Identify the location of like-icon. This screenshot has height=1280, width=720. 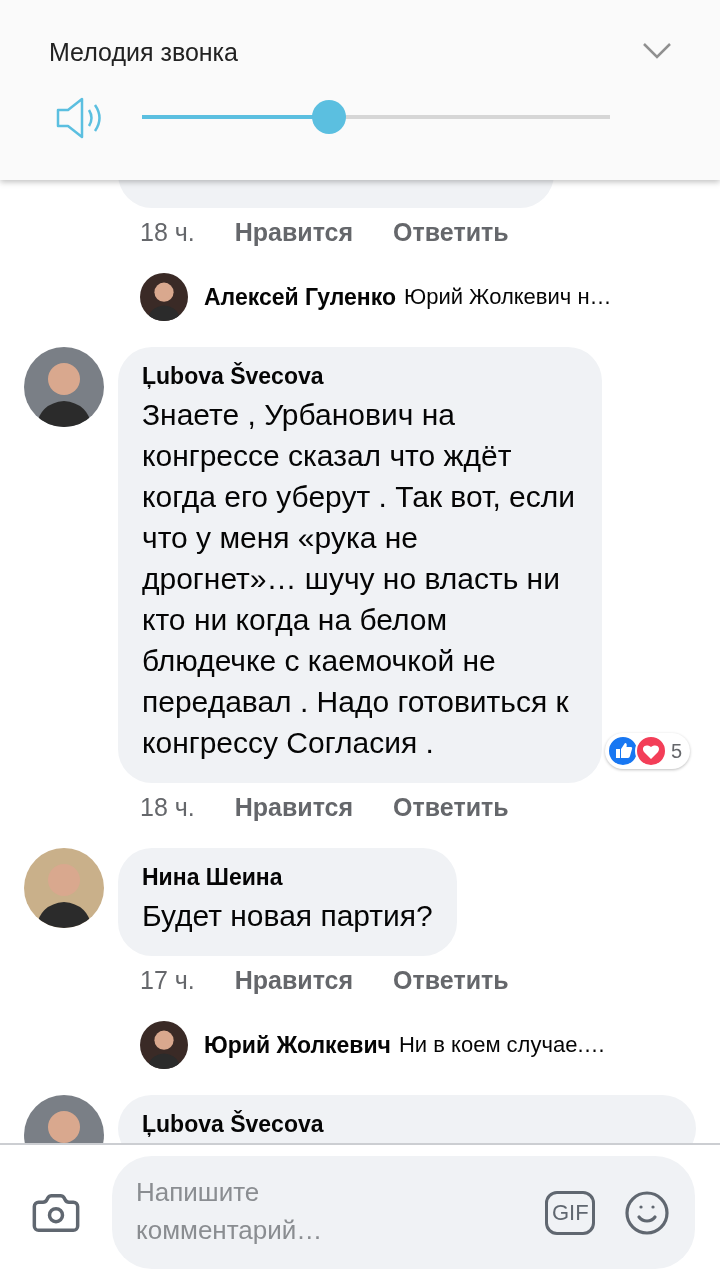
(622, 751).